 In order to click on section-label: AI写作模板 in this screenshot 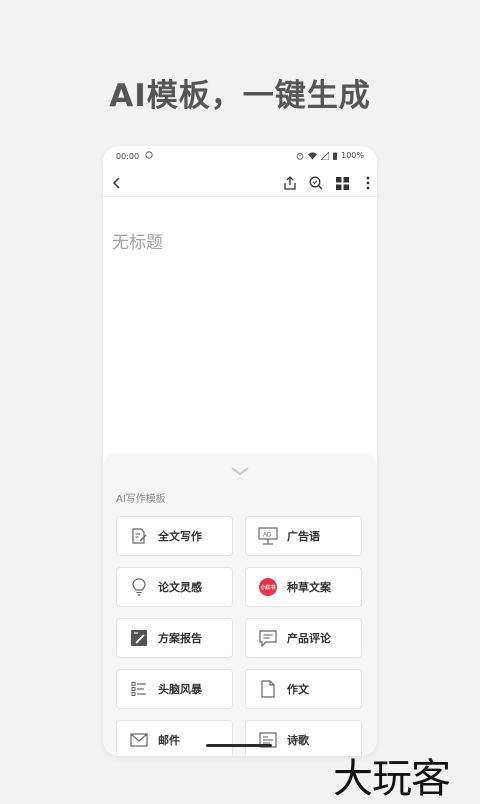, I will do `click(141, 499)`.